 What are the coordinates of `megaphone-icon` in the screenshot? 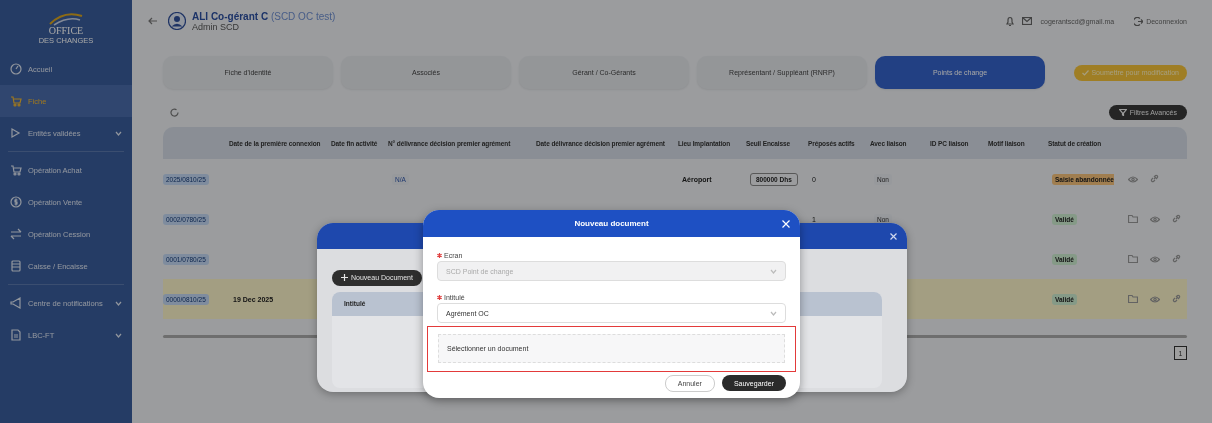 It's located at (16, 303).